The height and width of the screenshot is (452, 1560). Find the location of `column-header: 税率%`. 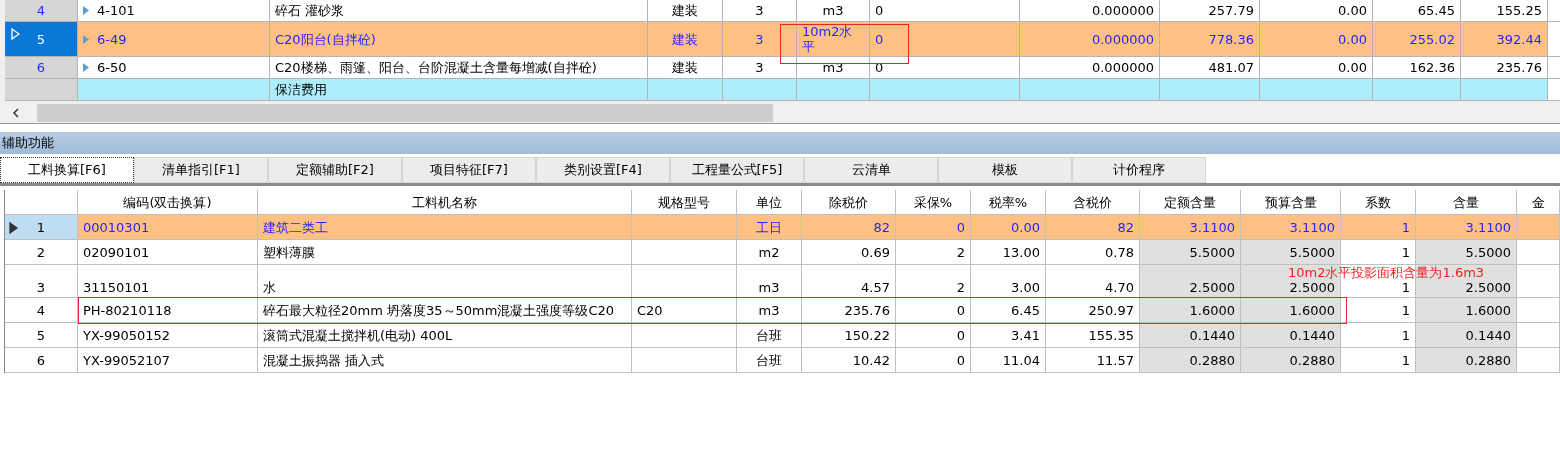

column-header: 税率% is located at coordinates (1008, 202).